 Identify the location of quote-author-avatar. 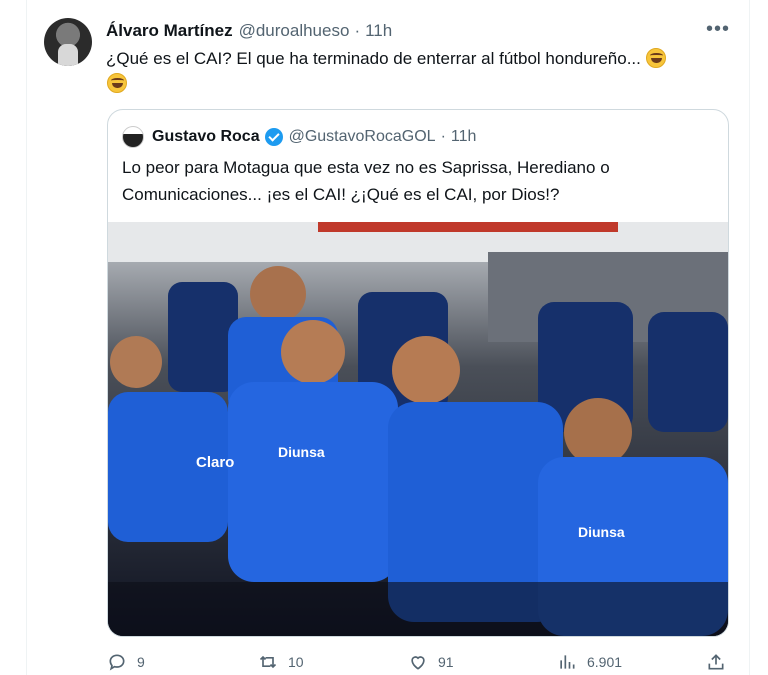
(133, 137).